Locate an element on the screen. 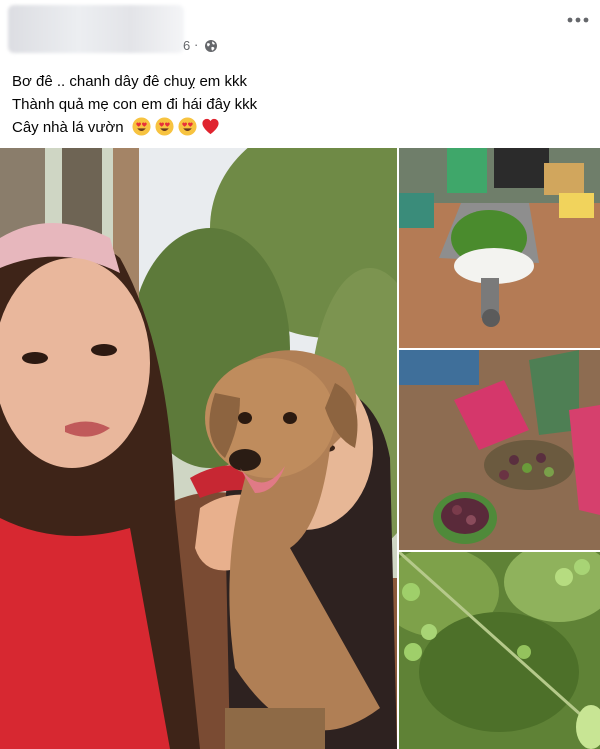  photo-passion-fruit-vine is located at coordinates (499, 650).